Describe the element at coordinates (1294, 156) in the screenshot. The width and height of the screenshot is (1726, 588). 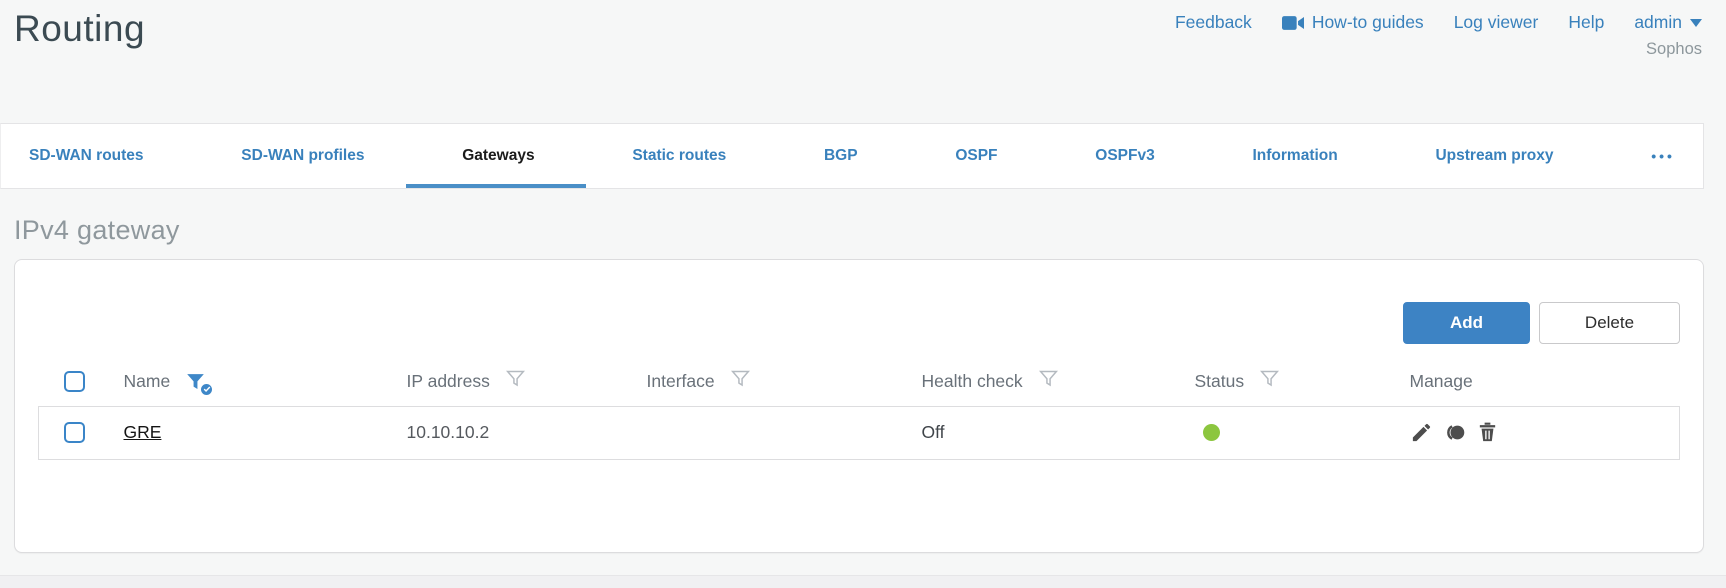
I see `tab-information: Information` at that location.